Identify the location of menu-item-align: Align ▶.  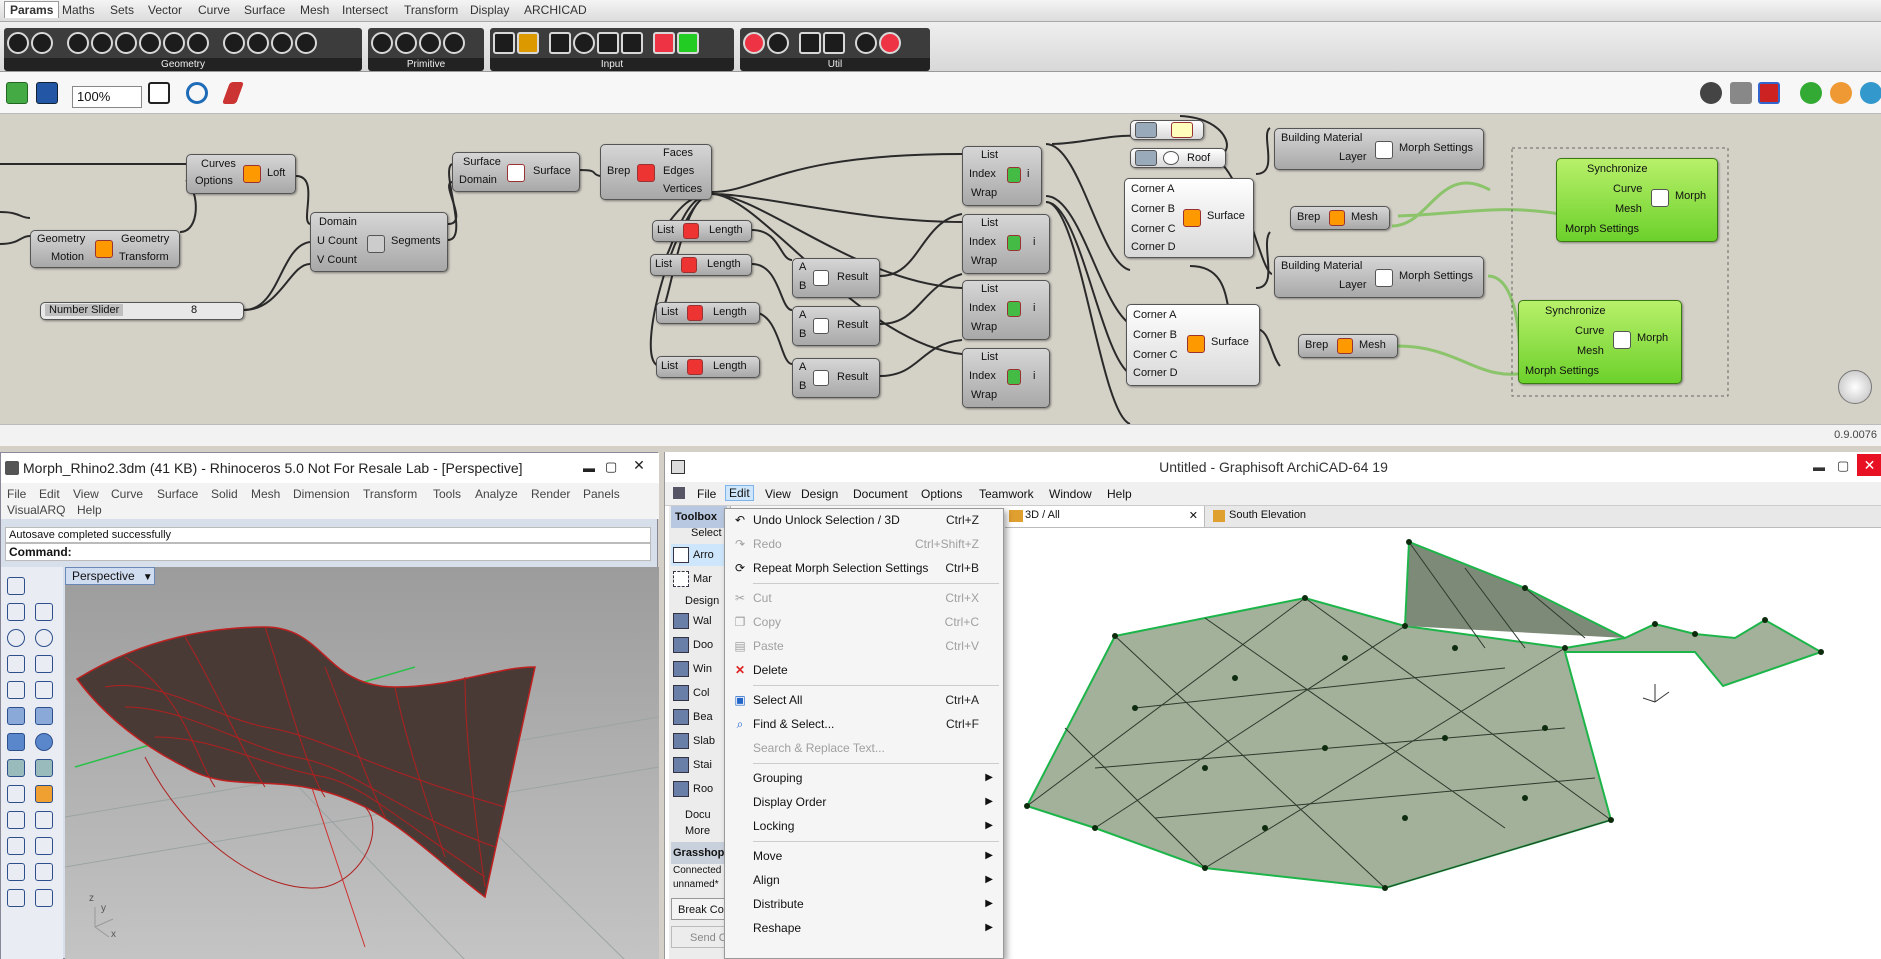
(877, 880).